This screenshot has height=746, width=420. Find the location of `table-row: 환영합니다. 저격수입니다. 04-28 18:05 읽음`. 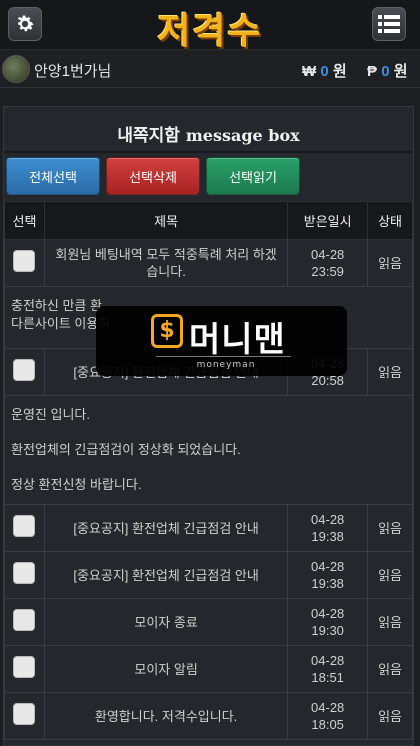

table-row: 환영합니다. 저격수입니다. 04-28 18:05 읽음 is located at coordinates (208, 716).